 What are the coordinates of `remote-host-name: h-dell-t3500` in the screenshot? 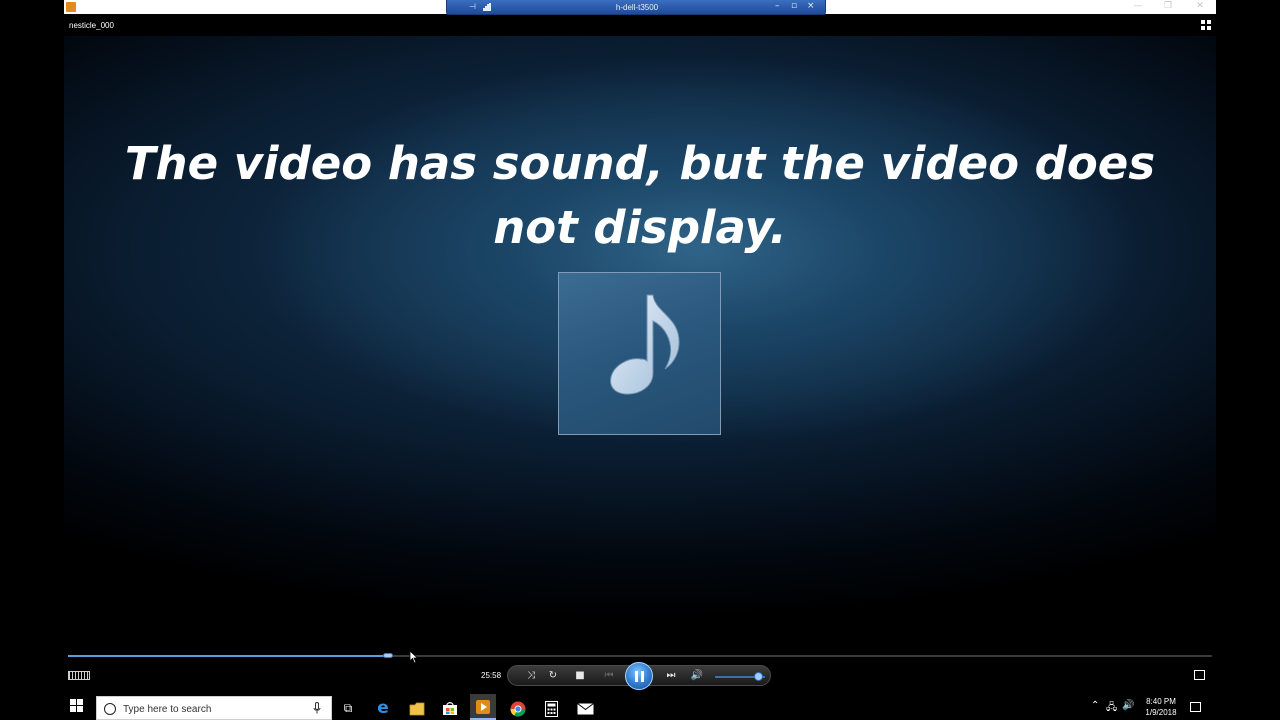 It's located at (637, 7).